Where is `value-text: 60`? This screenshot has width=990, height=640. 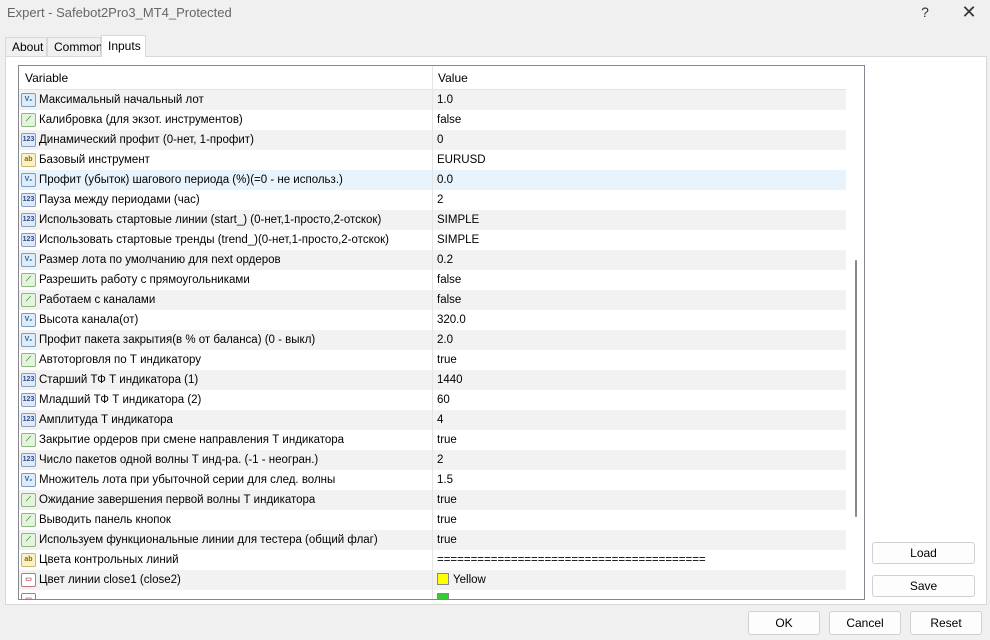
value-text: 60 is located at coordinates (443, 400).